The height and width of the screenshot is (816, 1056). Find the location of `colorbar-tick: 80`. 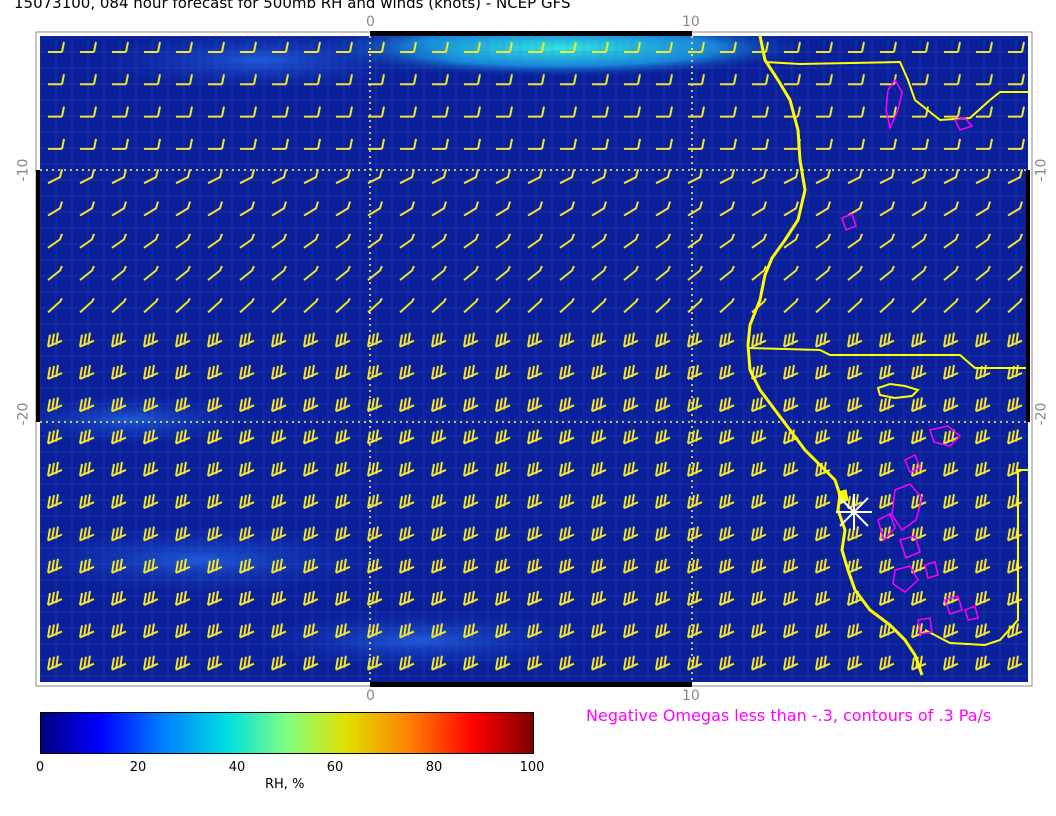

colorbar-tick: 80 is located at coordinates (434, 767).